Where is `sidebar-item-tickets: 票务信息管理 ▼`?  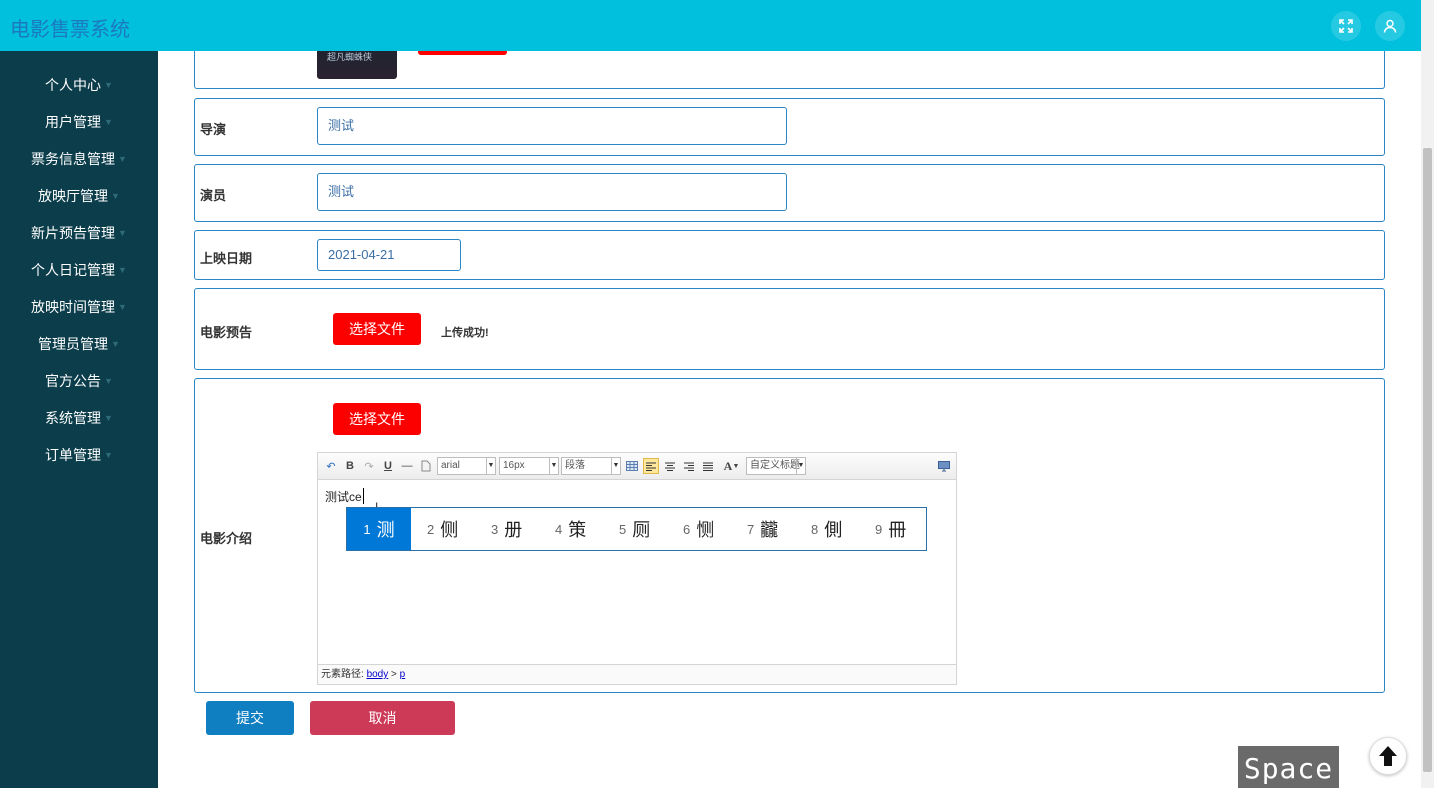
sidebar-item-tickets: 票务信息管理 ▼ is located at coordinates (79, 158).